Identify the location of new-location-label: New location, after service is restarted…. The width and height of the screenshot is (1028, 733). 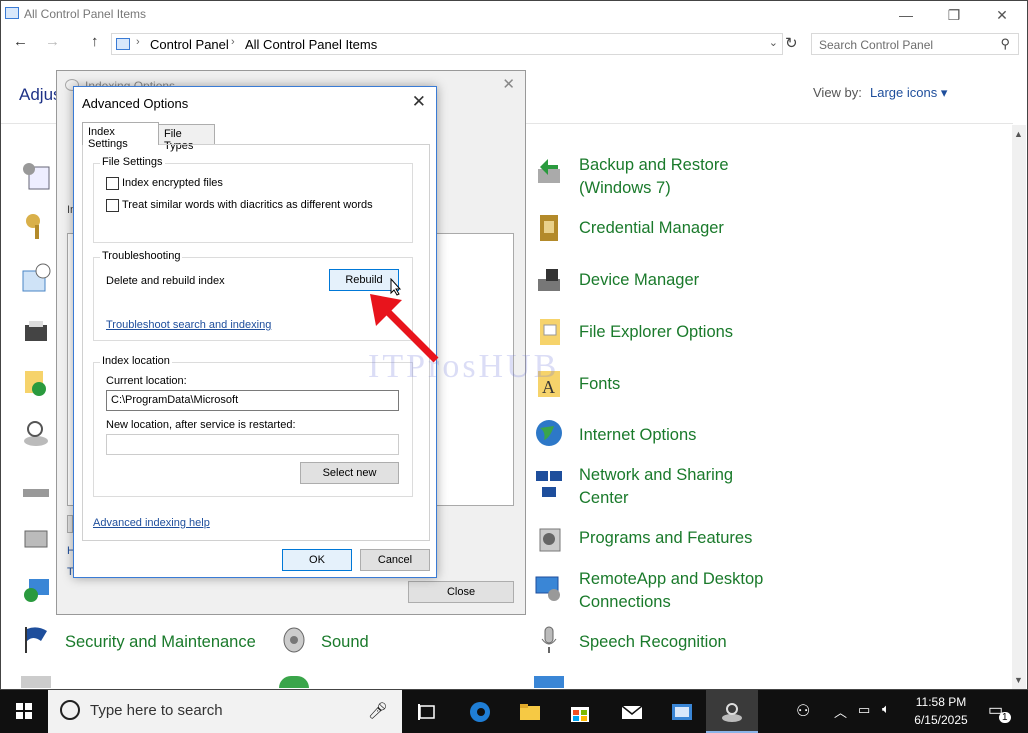
(201, 425).